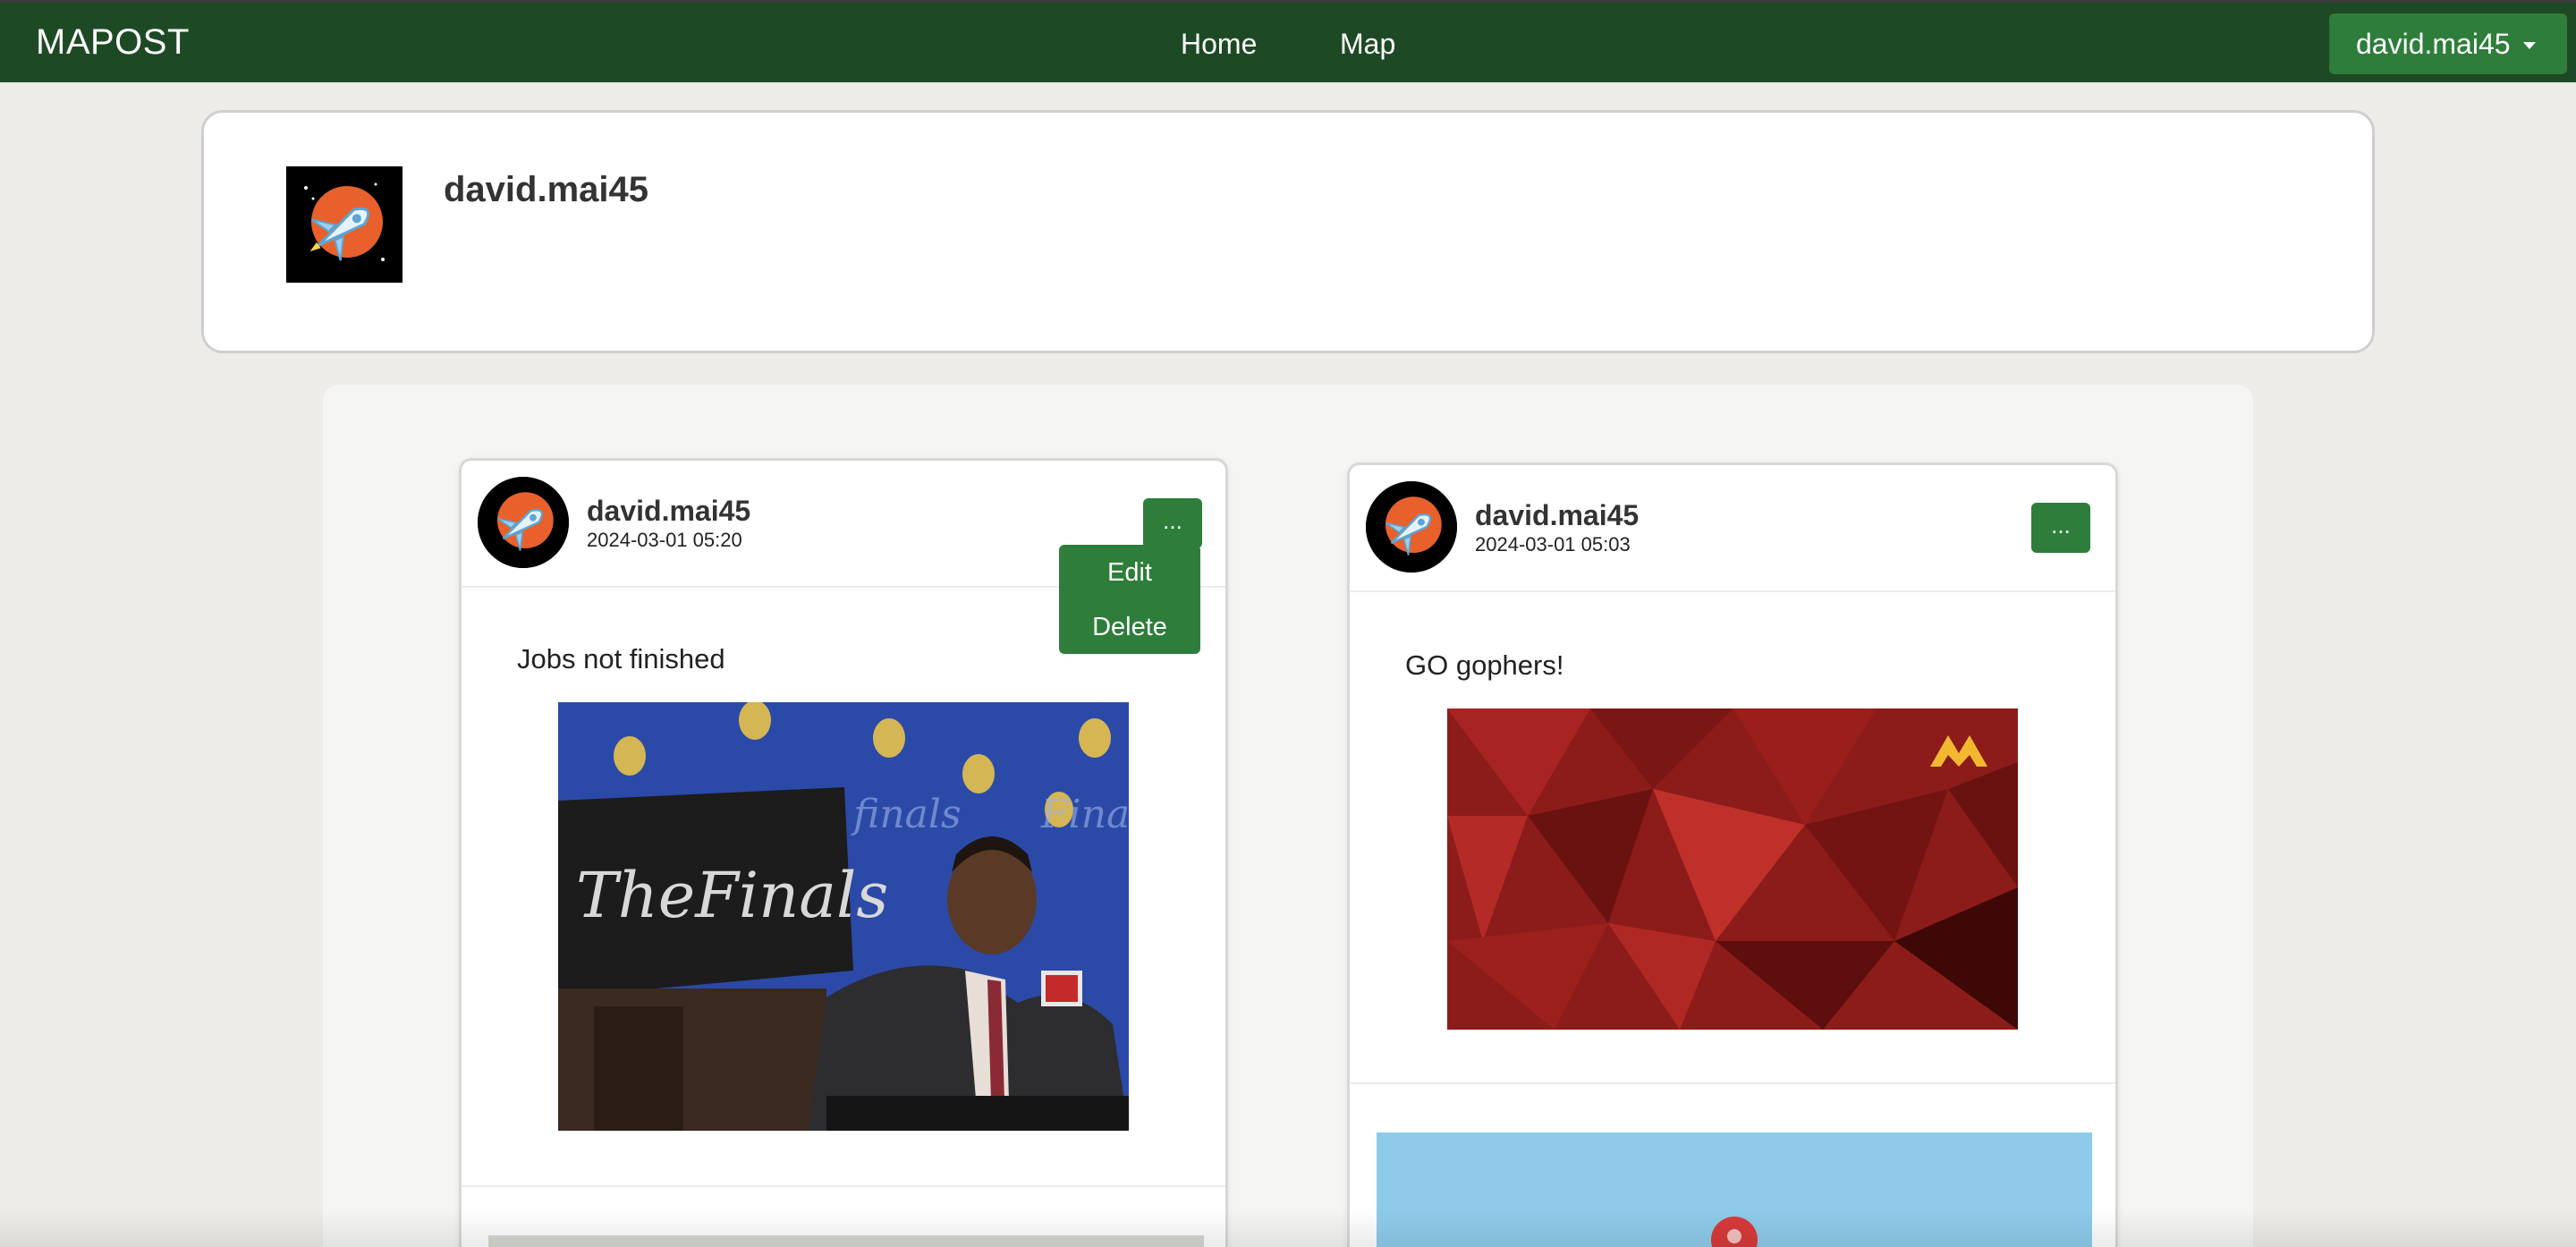 This screenshot has width=2576, height=1247. I want to click on delete-post-menu-item: Delete, so click(1129, 627).